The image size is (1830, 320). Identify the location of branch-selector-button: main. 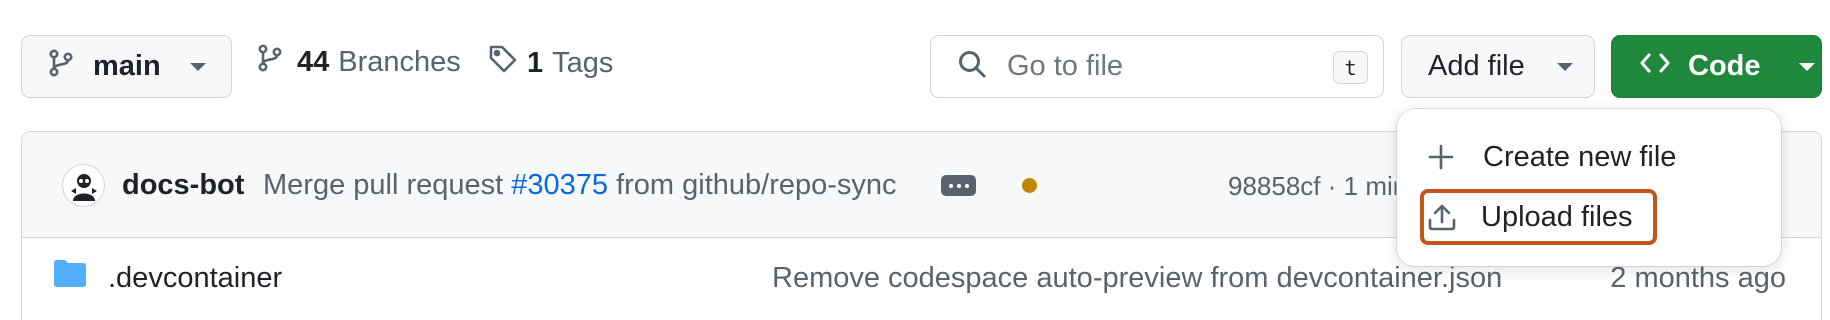
(126, 66).